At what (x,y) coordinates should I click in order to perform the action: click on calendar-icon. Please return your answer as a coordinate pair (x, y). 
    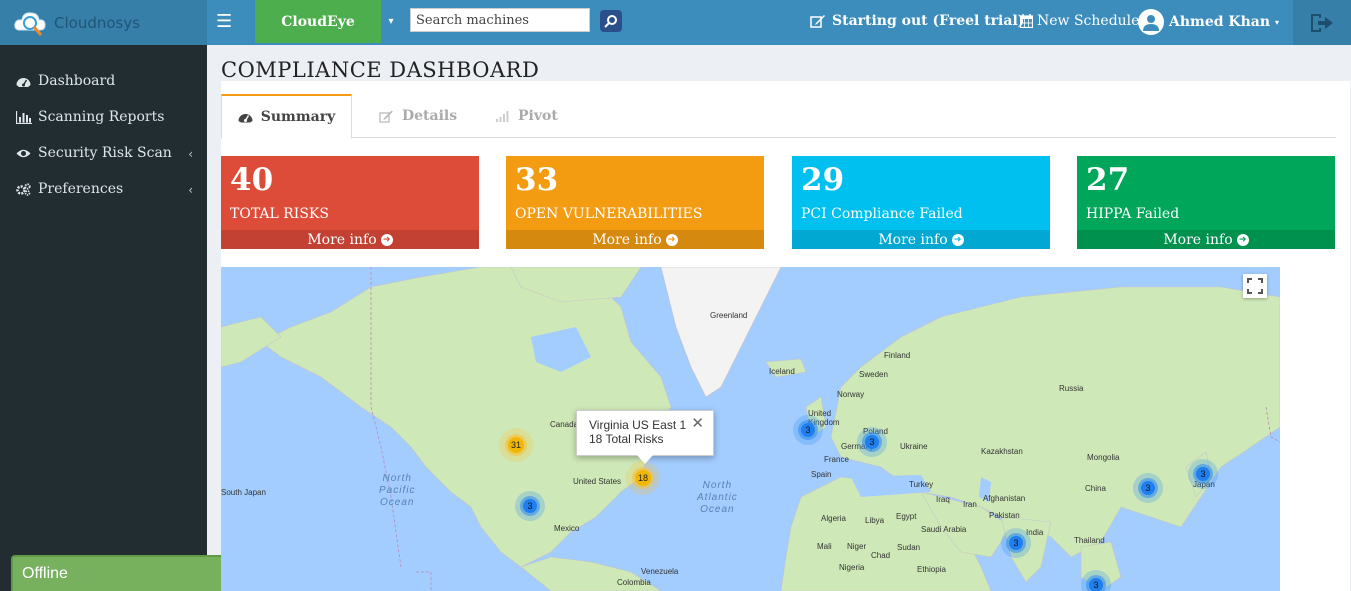
    Looking at the image, I should click on (1026, 21).